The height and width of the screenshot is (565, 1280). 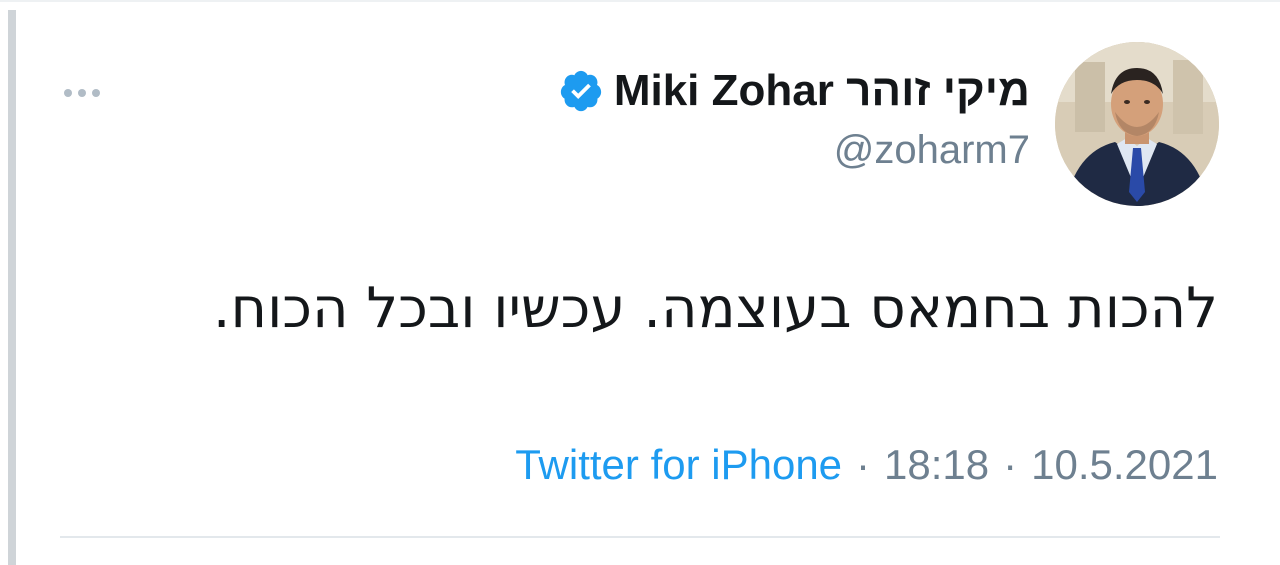 I want to click on bottom-divider, so click(x=640, y=537).